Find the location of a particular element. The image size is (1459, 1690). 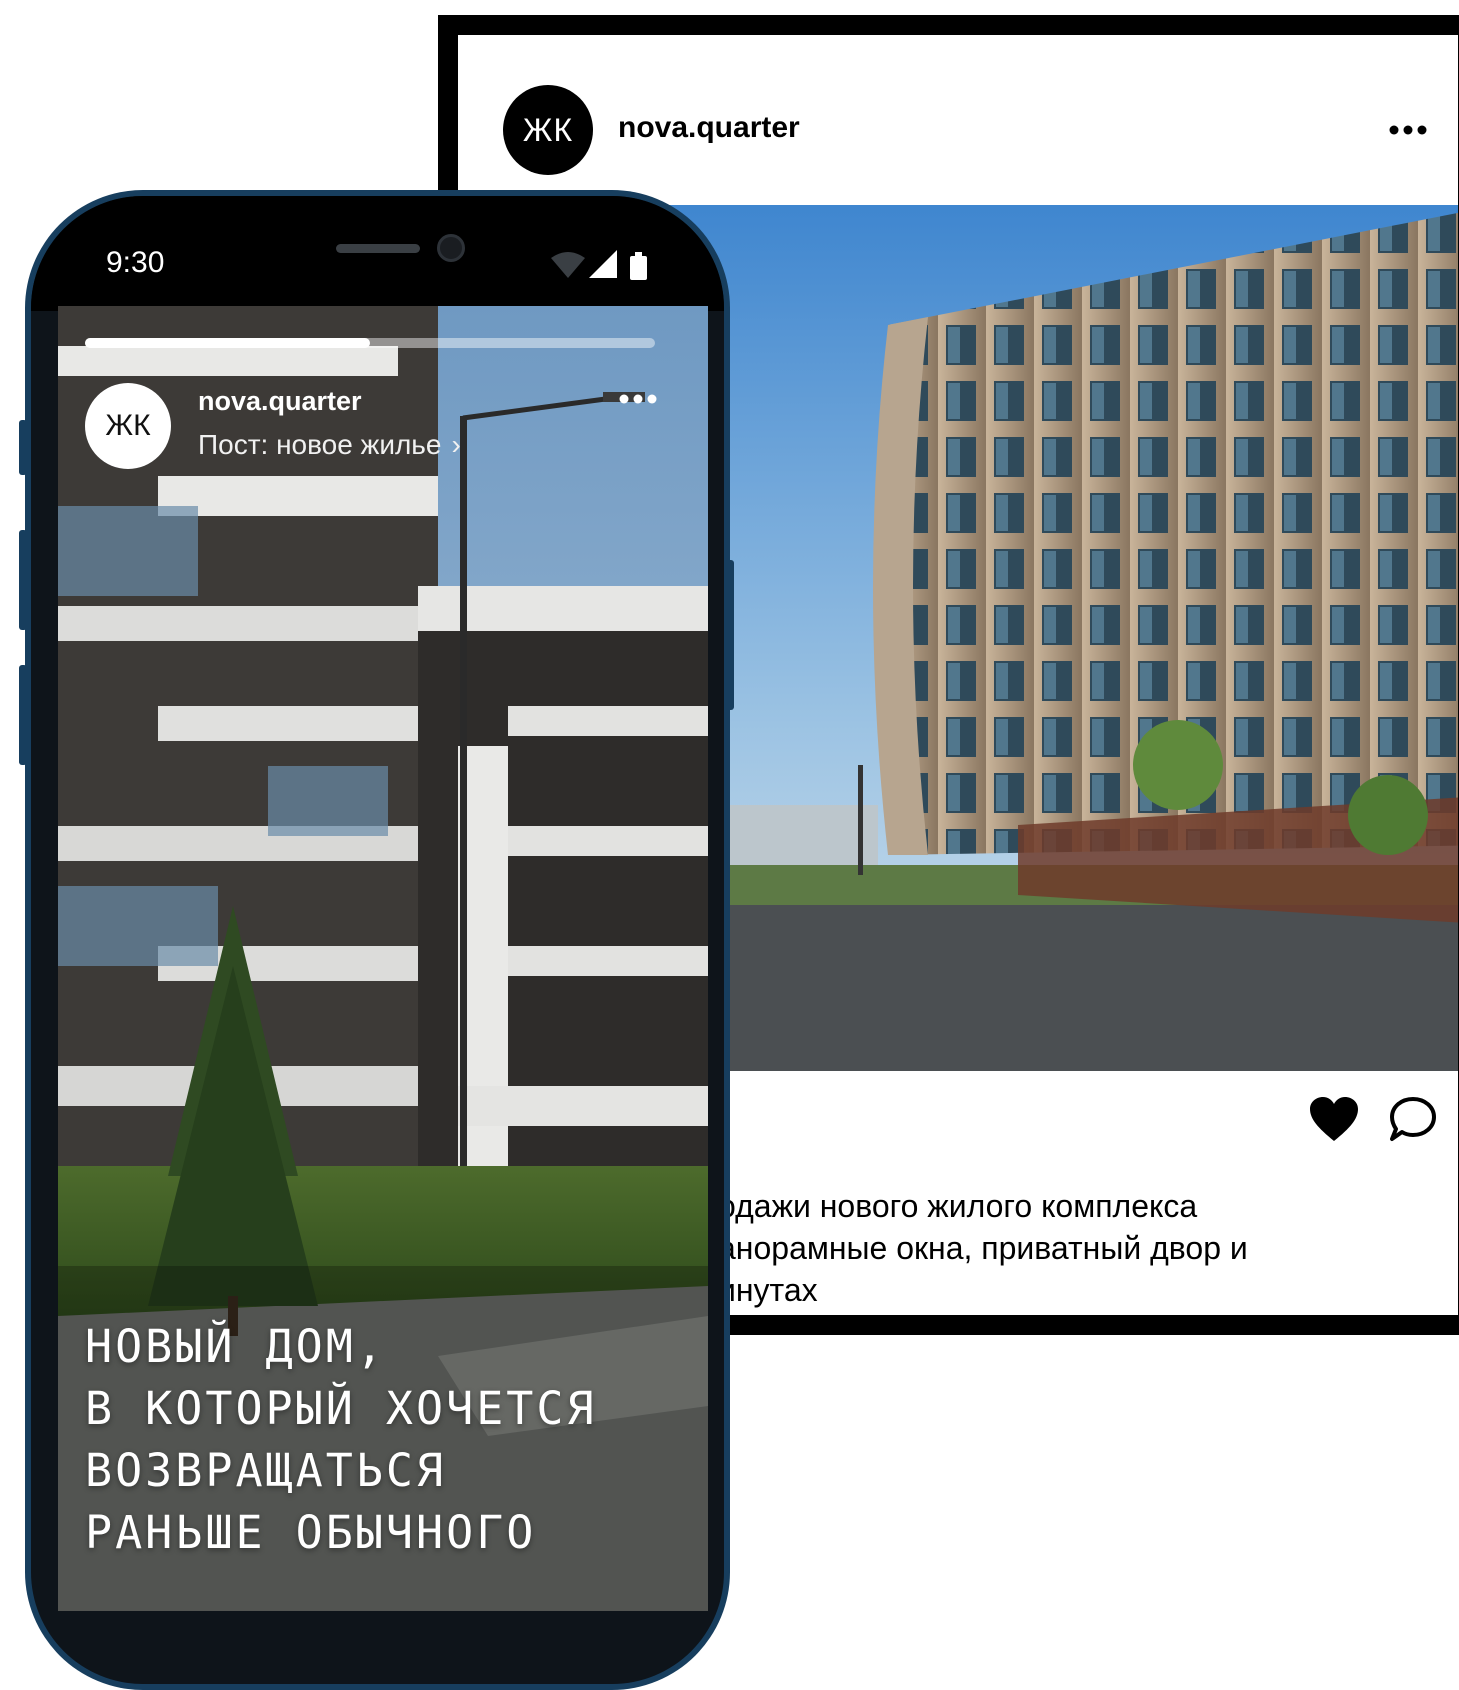

battery-icon is located at coordinates (638, 266).